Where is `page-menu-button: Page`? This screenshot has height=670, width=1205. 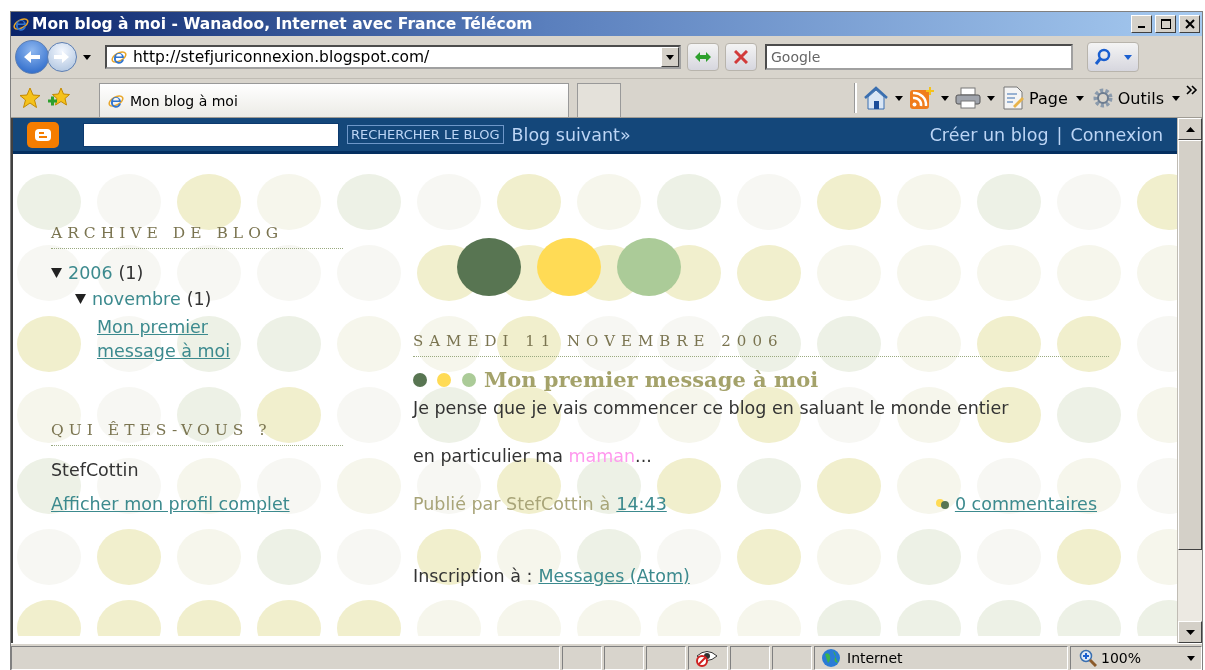 page-menu-button: Page is located at coordinates (1035, 98).